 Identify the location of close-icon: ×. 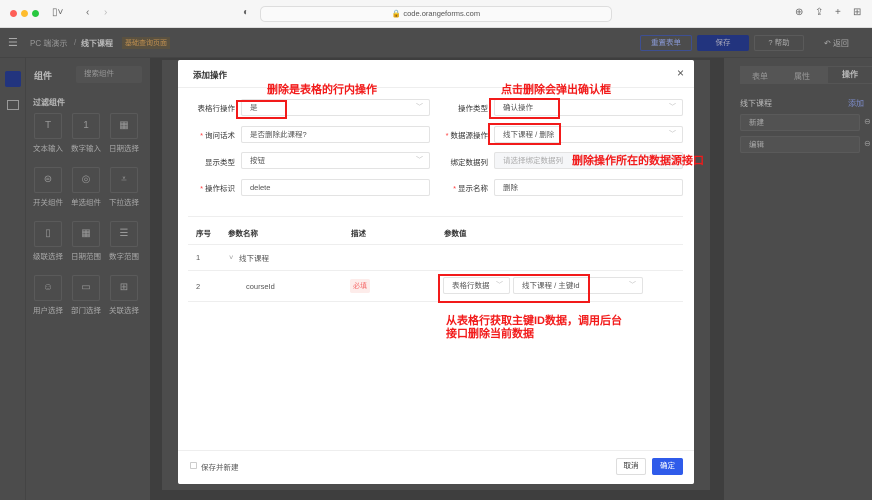
(680, 73).